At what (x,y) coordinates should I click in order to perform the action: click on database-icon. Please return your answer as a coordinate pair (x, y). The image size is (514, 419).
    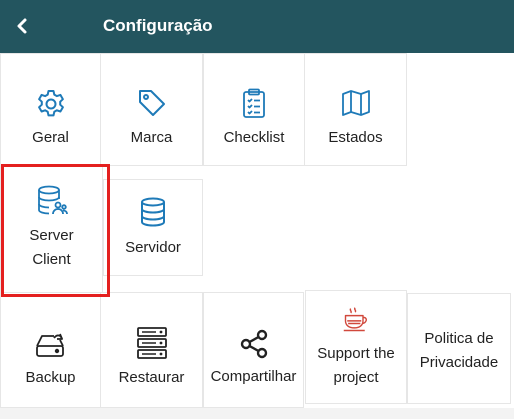
    Looking at the image, I should click on (153, 212).